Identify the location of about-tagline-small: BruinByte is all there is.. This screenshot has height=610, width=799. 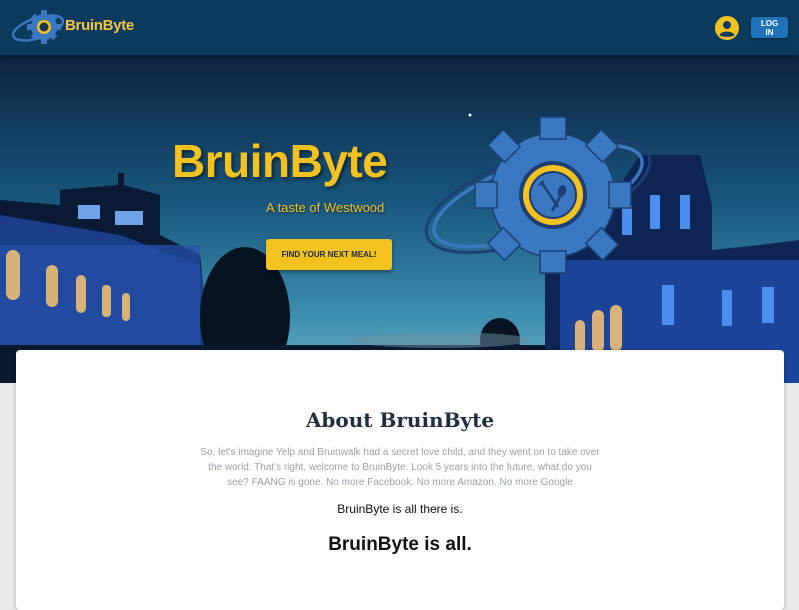
(400, 509).